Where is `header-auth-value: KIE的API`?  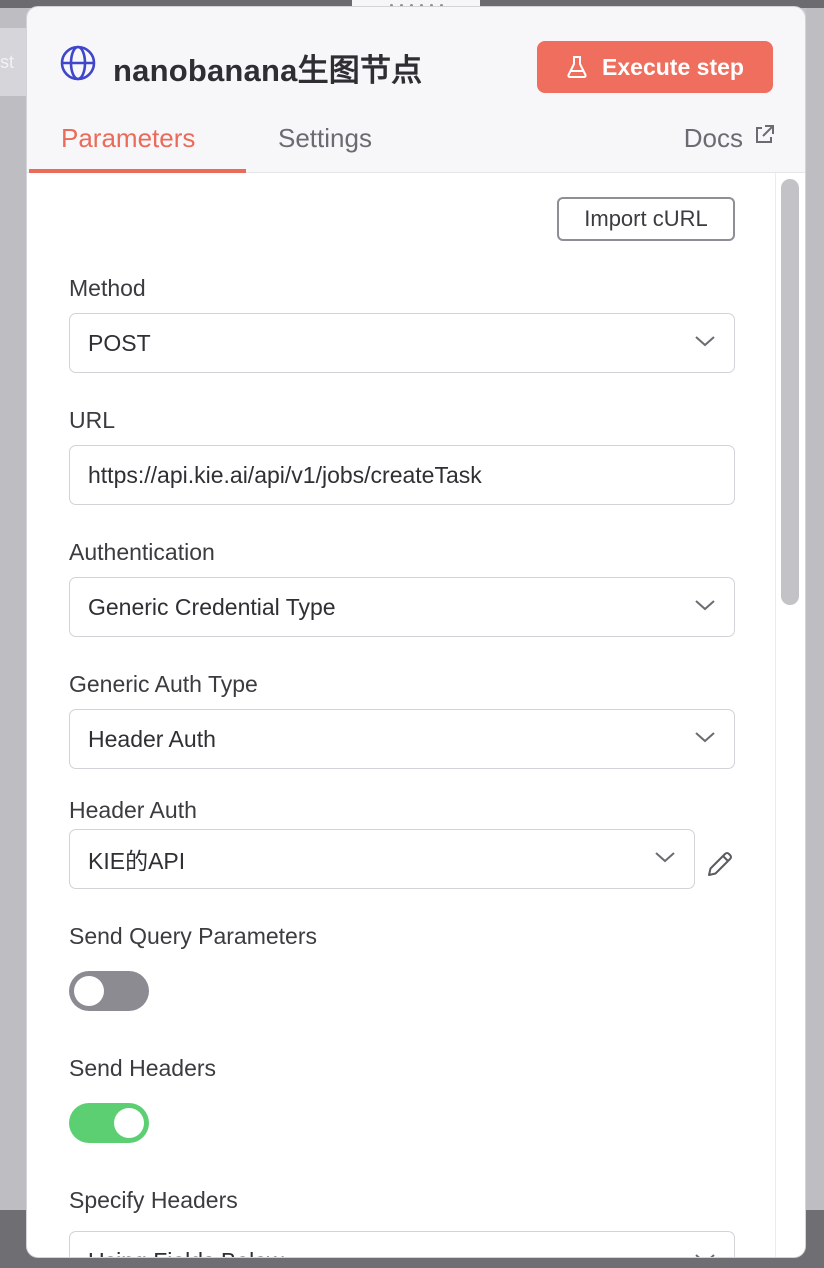
header-auth-value: KIE的API is located at coordinates (137, 861).